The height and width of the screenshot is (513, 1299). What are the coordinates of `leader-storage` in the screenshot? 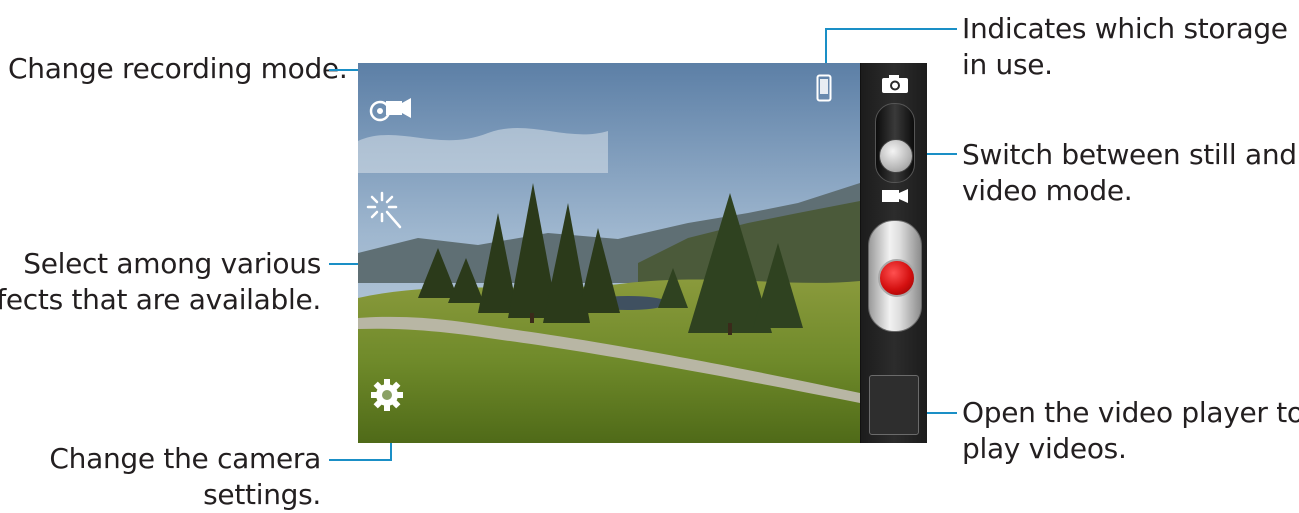 It's located at (891, 29).